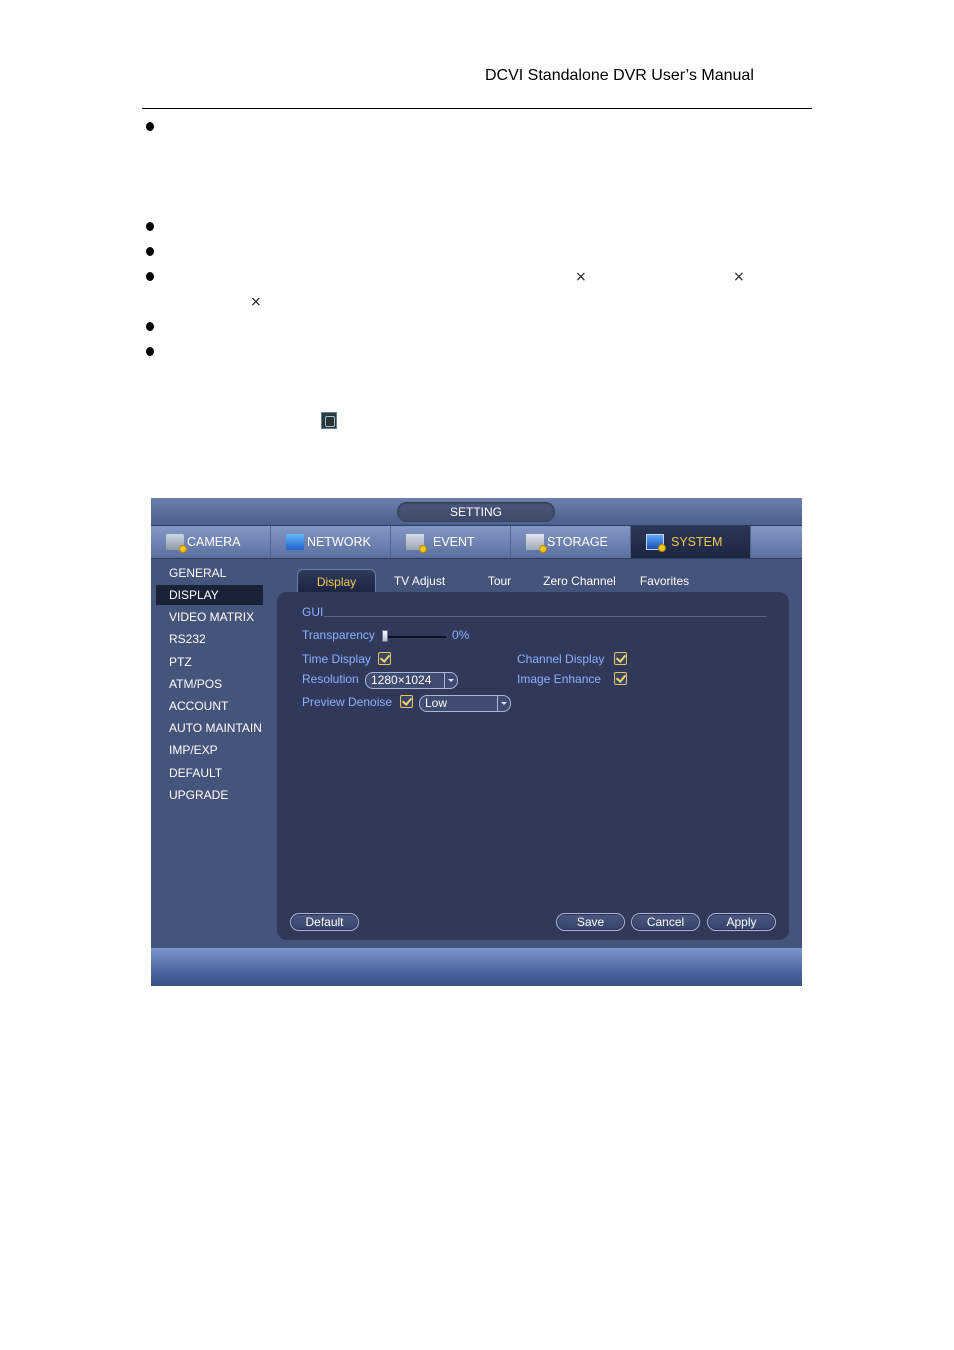 The image size is (954, 1350). Describe the element at coordinates (406, 701) in the screenshot. I see `preview-denoise-checkbox` at that location.